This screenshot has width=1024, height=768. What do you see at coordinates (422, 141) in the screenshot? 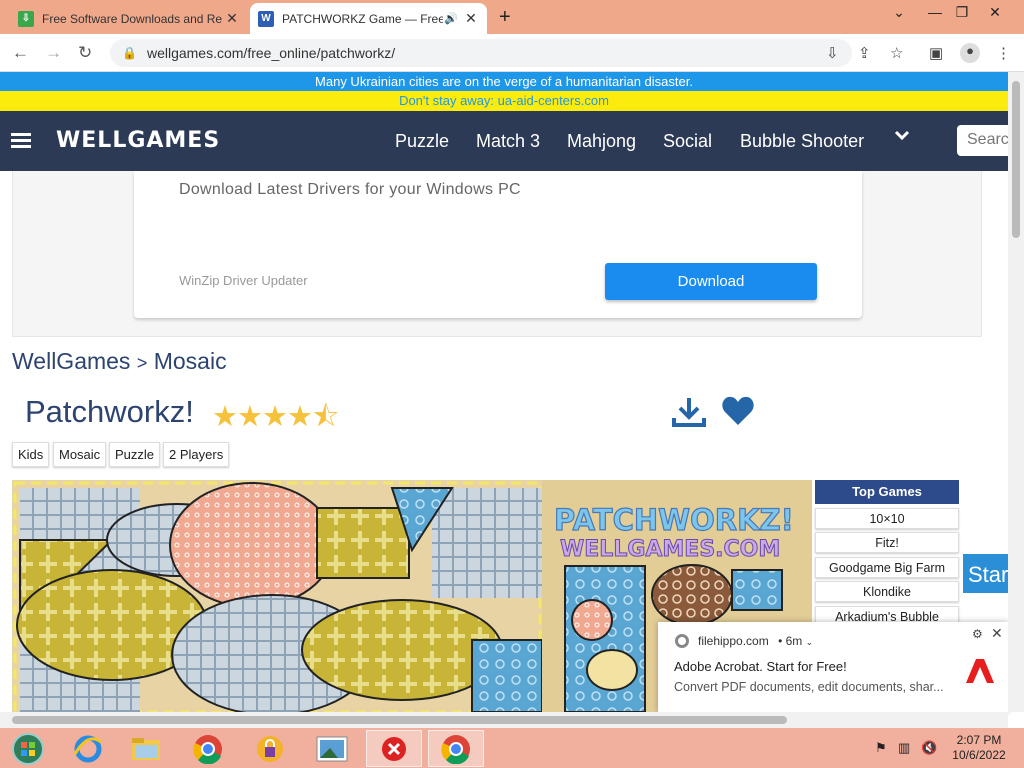
I see `nav-puzzle: Puzzle` at bounding box center [422, 141].